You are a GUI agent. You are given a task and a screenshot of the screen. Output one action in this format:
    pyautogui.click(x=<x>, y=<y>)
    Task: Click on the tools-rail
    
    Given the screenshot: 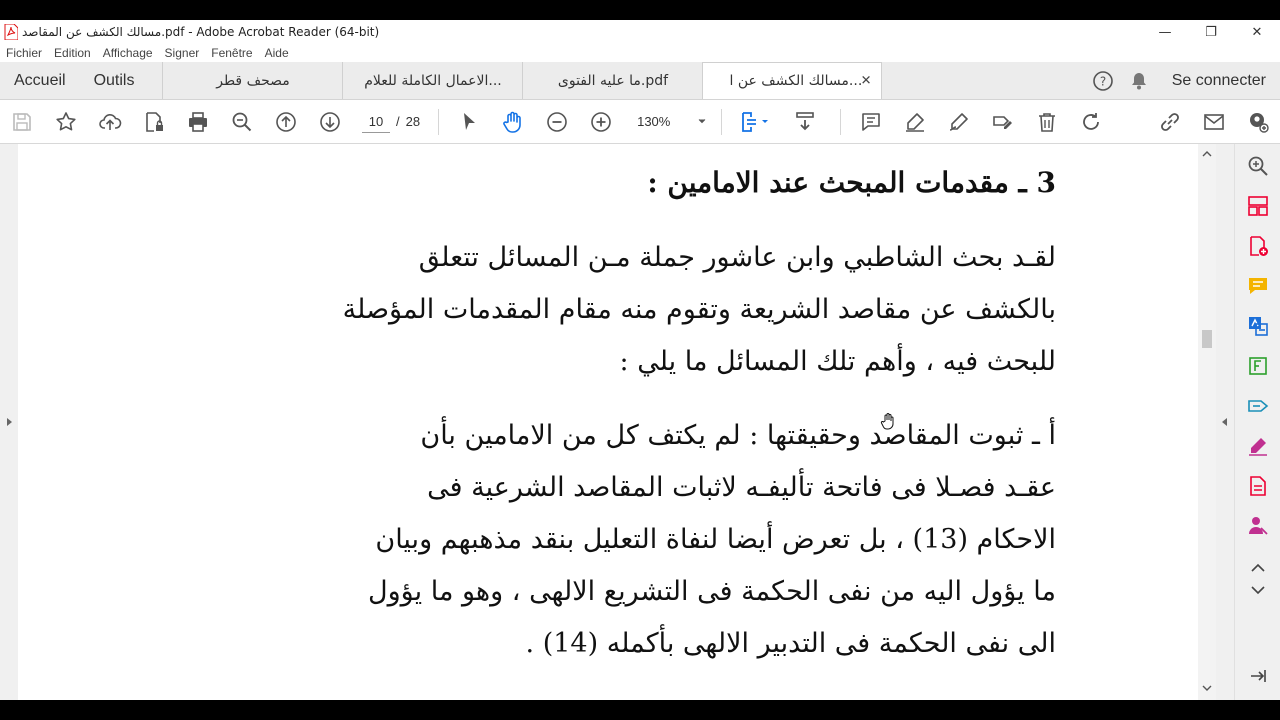 What is the action you would take?
    pyautogui.click(x=1257, y=422)
    